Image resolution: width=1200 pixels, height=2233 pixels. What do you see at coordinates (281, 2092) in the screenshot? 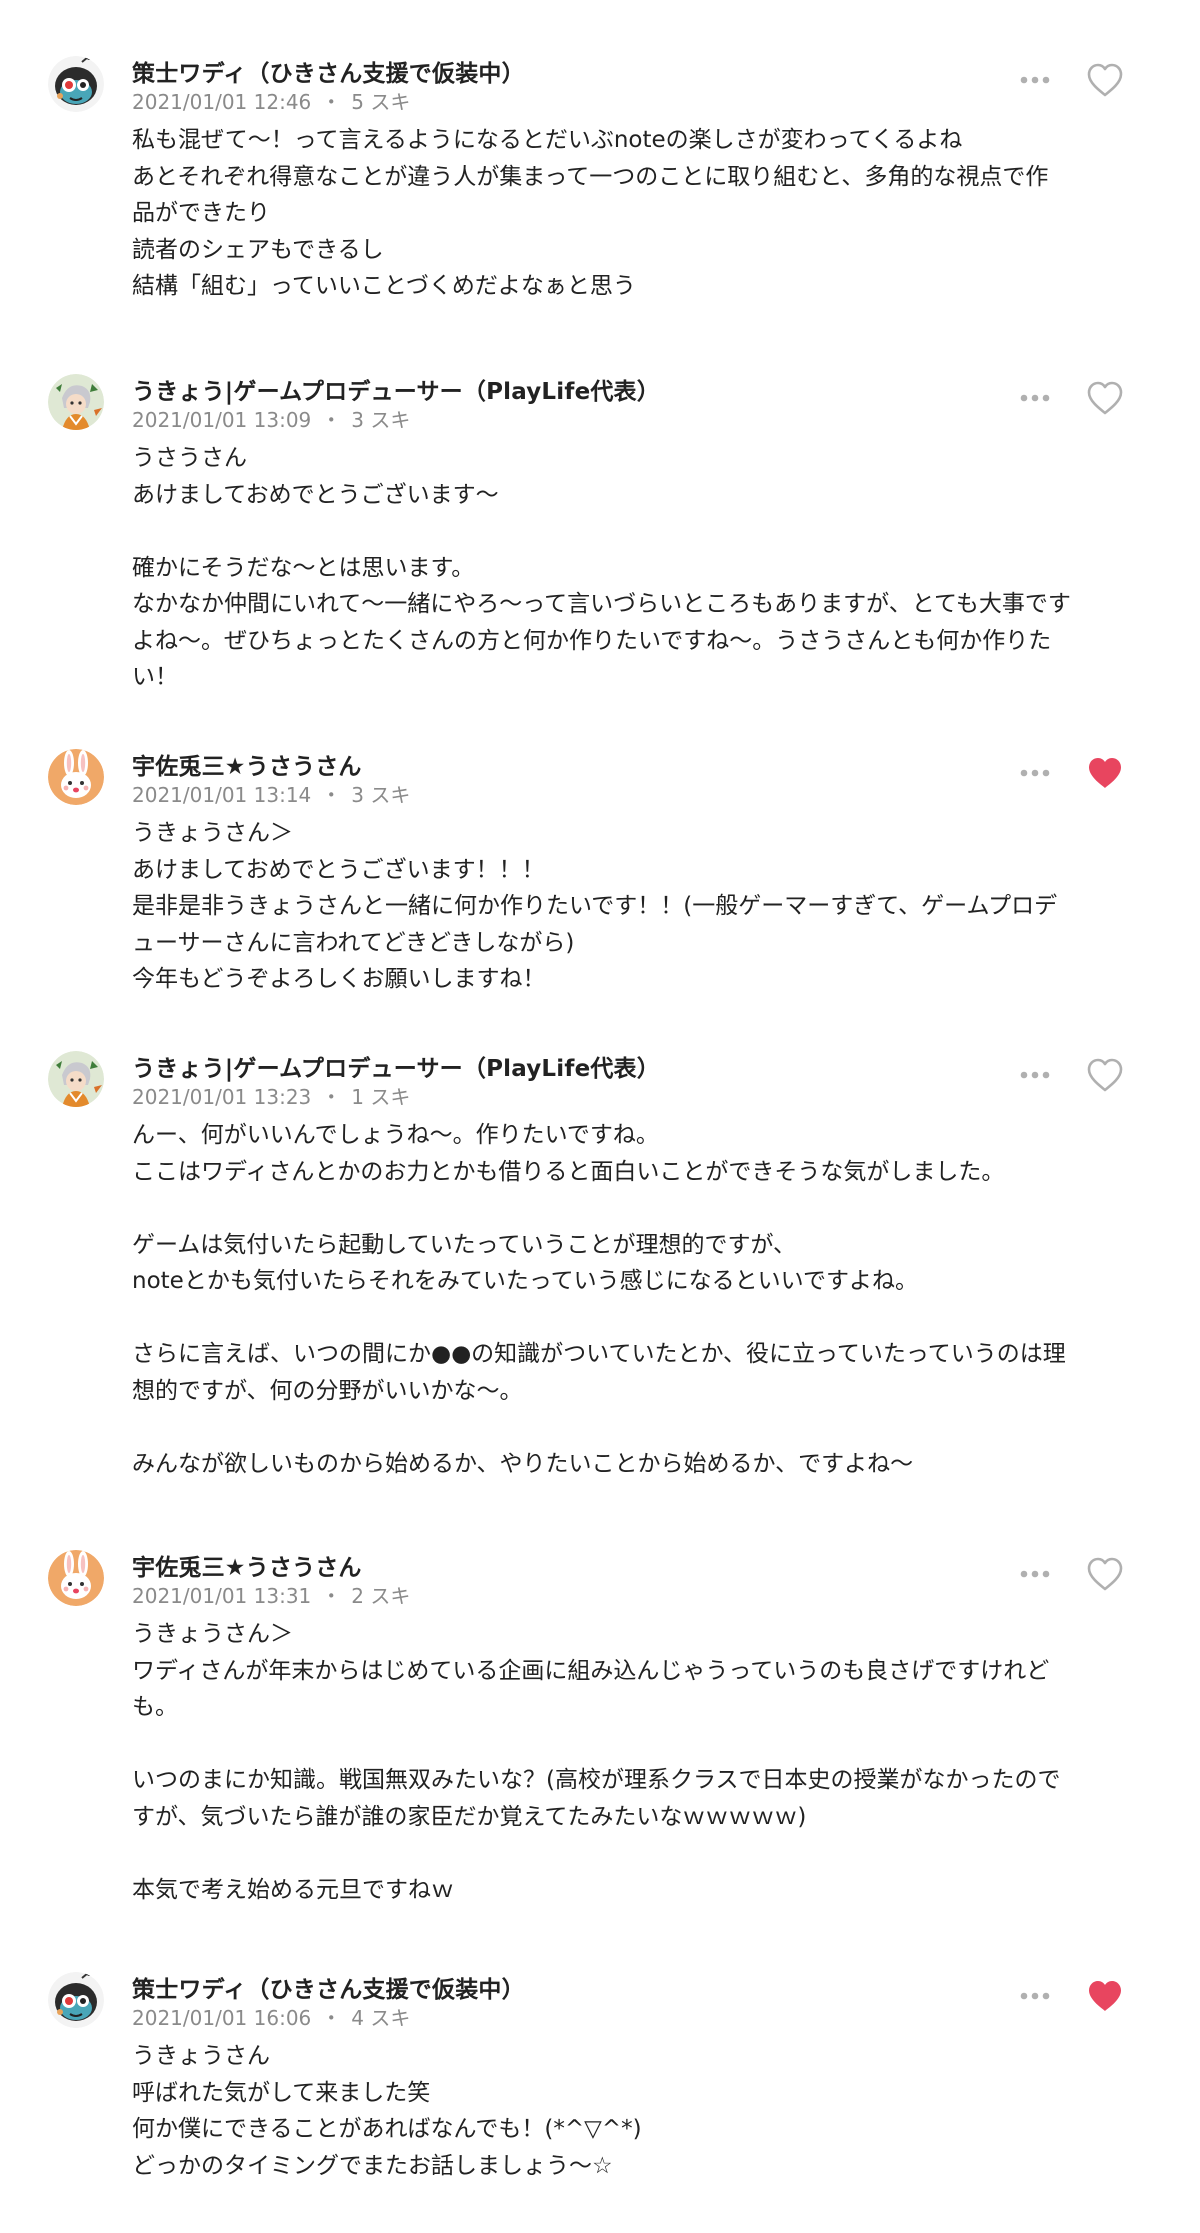
I see `comment-text-line: 呼ばれた気がして来ました笑` at bounding box center [281, 2092].